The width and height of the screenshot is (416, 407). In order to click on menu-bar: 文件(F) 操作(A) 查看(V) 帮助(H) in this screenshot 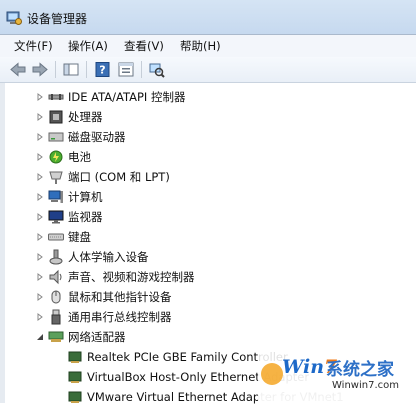, I will do `click(208, 46)`.